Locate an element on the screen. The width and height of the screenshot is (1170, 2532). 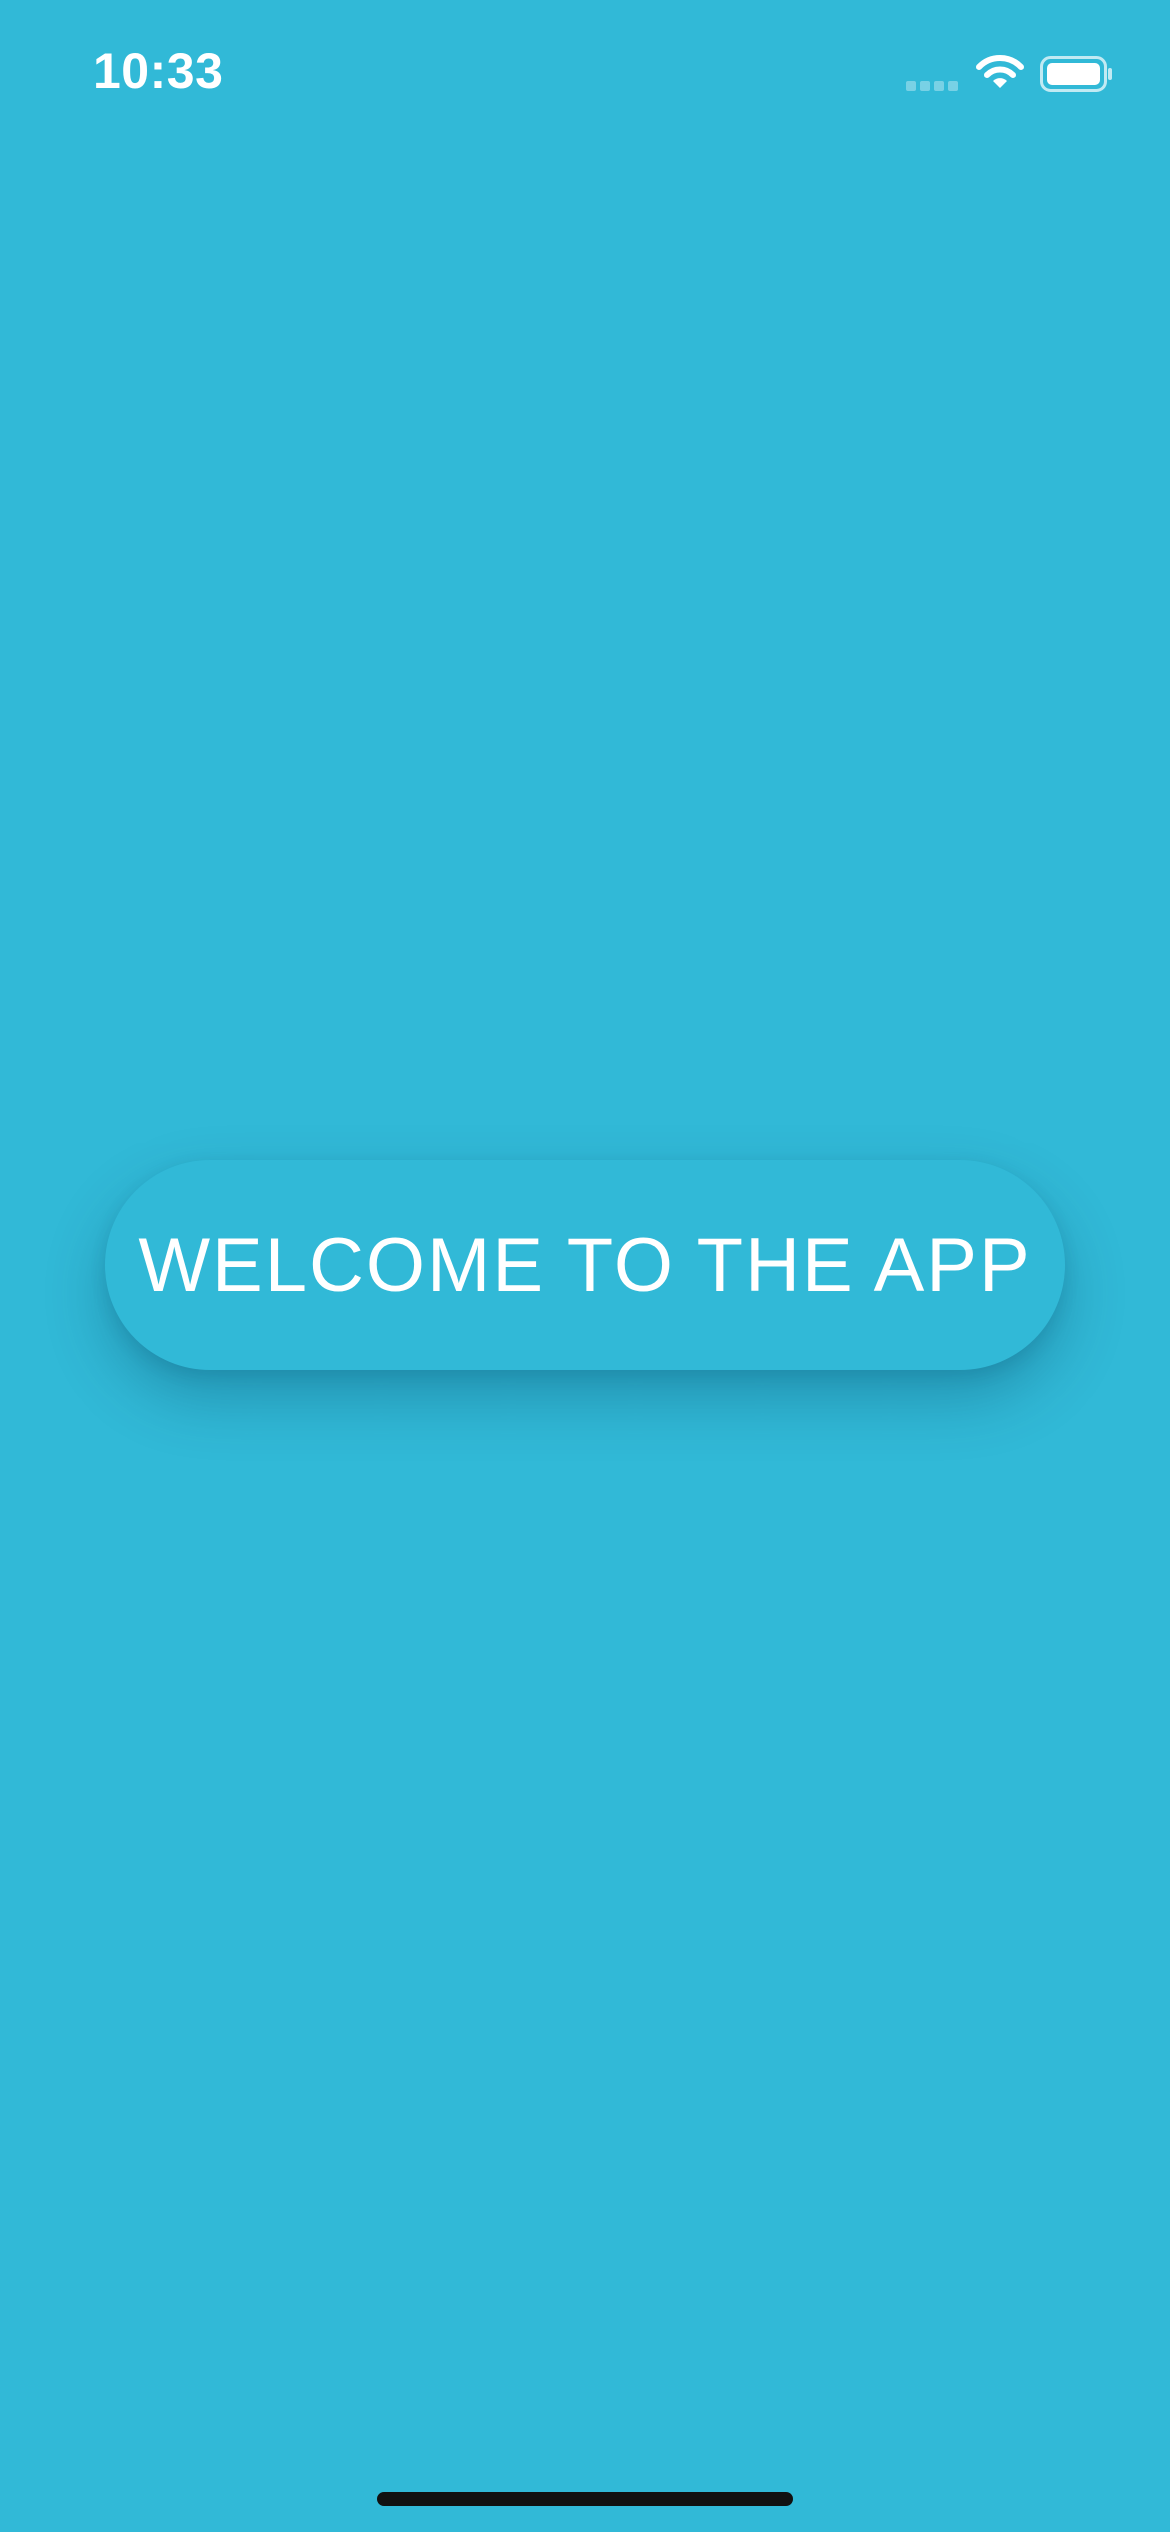
battery-icon is located at coordinates (1076, 74).